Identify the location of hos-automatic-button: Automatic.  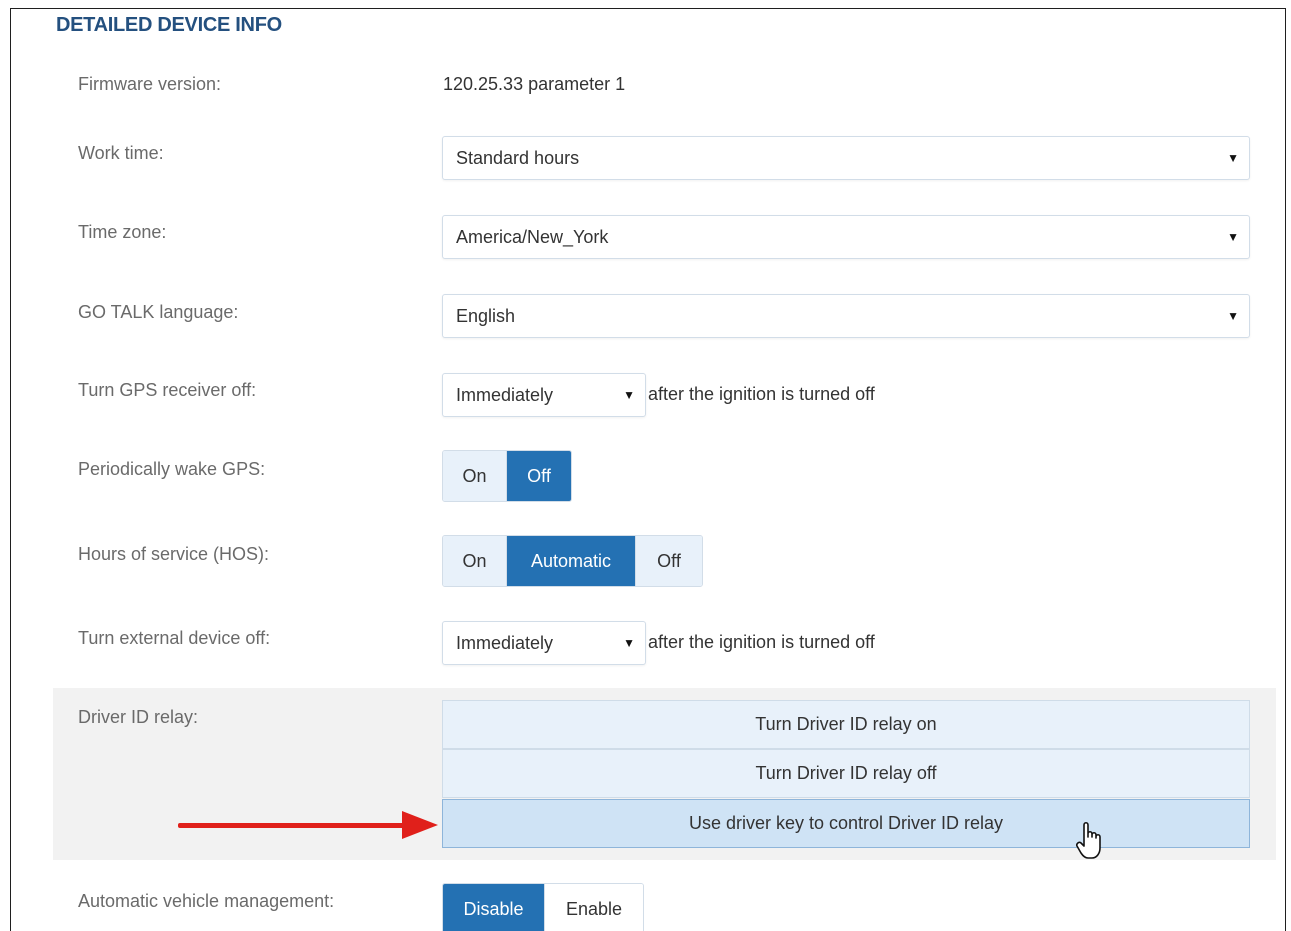
(571, 561).